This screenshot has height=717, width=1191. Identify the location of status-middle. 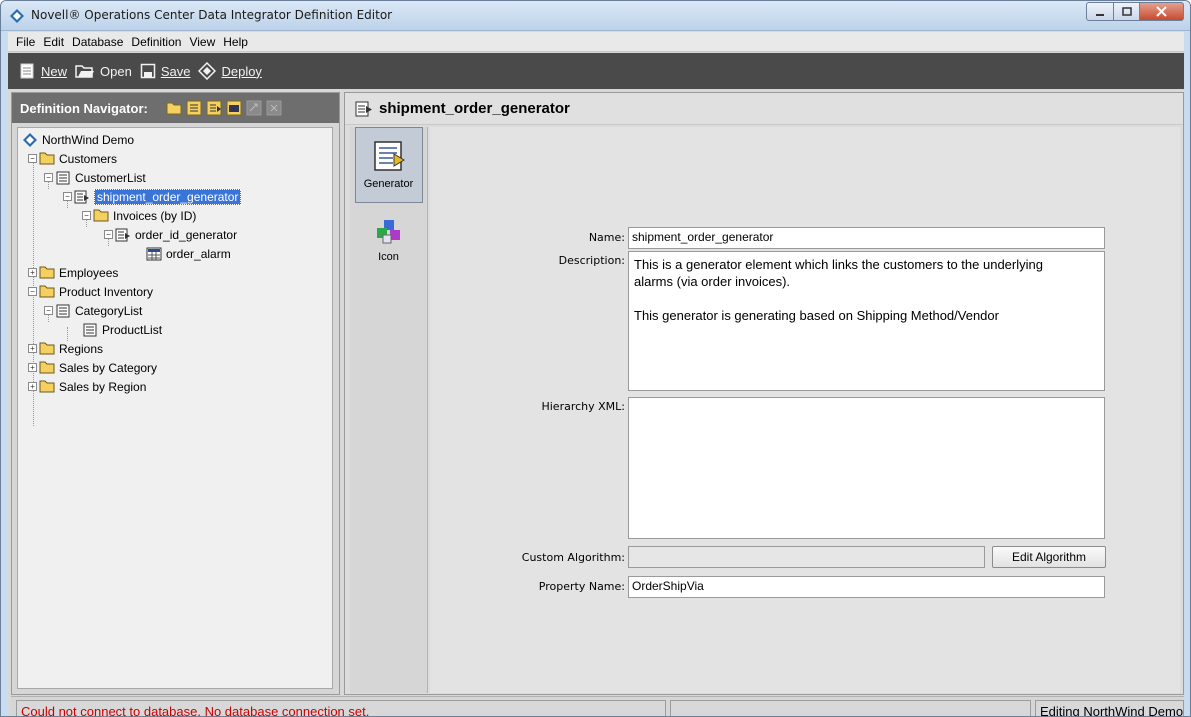
(850, 708).